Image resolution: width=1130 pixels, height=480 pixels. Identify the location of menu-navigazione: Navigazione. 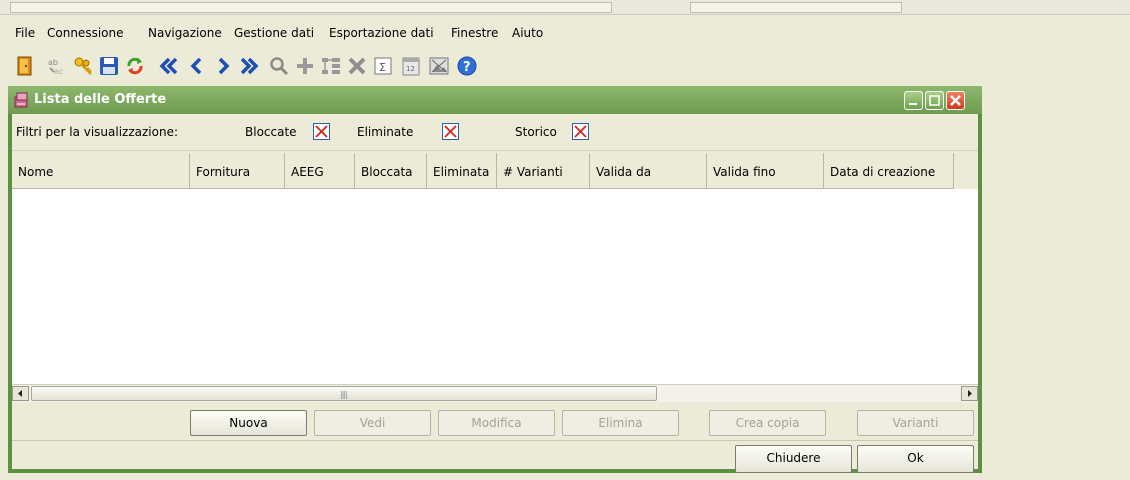
(185, 33).